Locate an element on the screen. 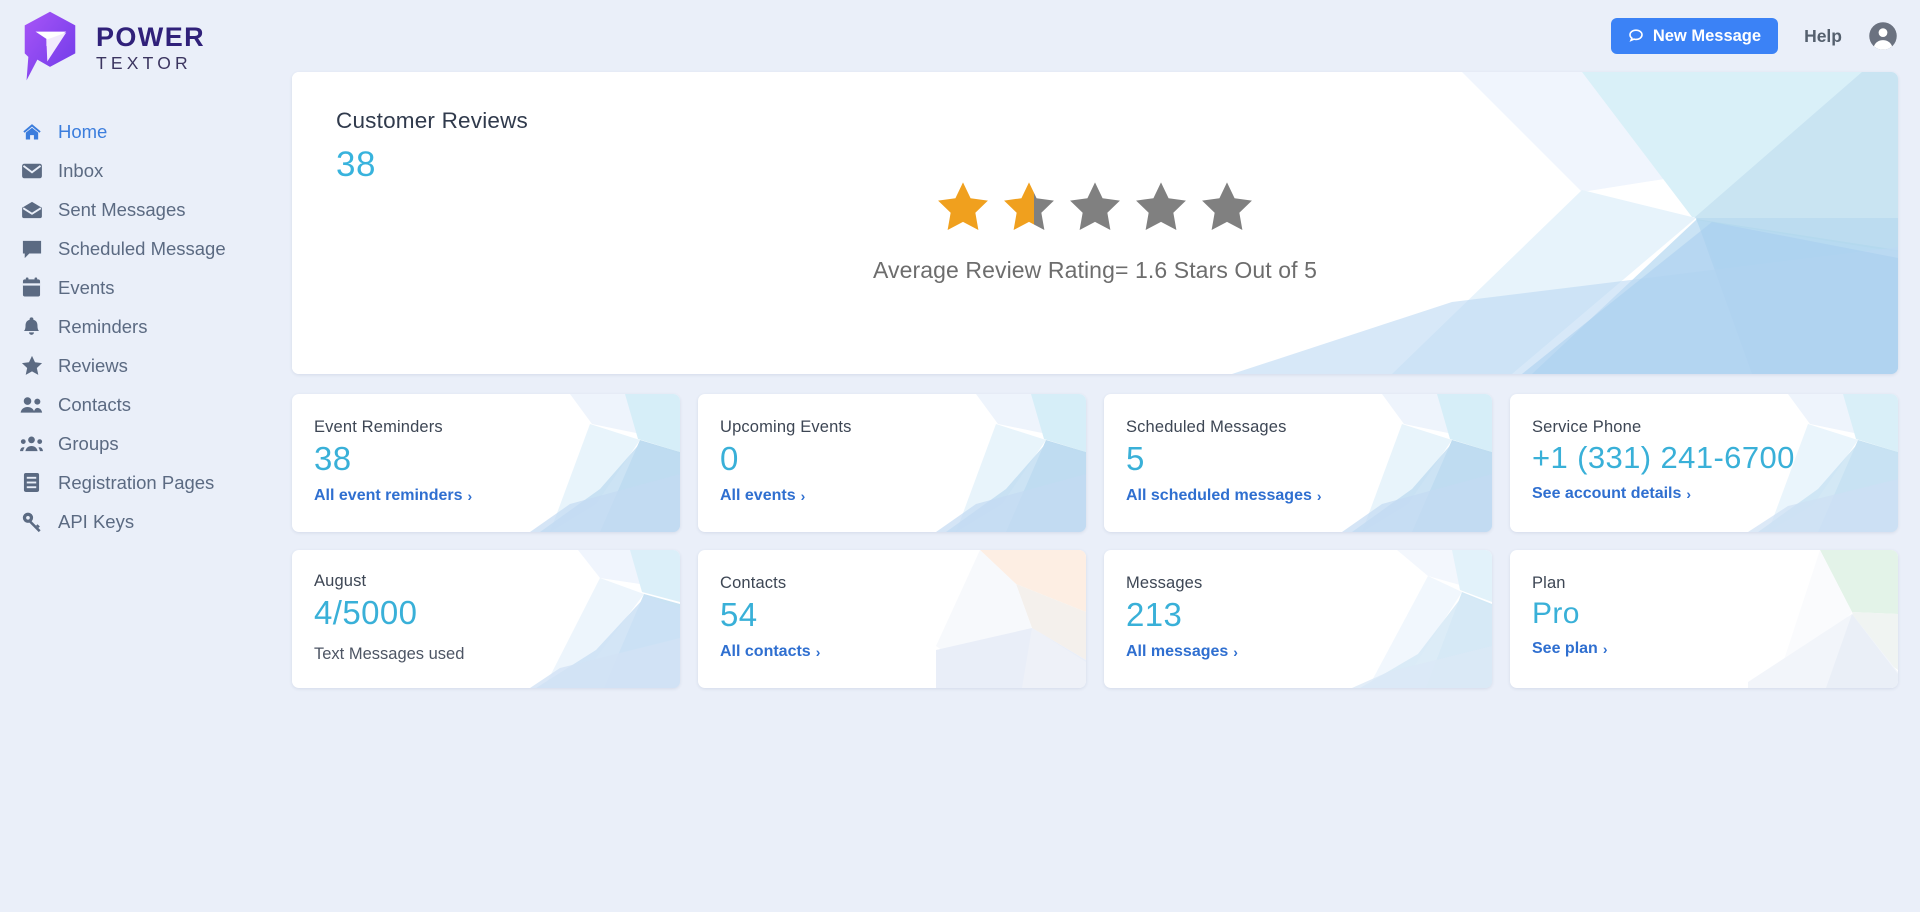 This screenshot has width=1920, height=912. bell-icon is located at coordinates (31, 326).